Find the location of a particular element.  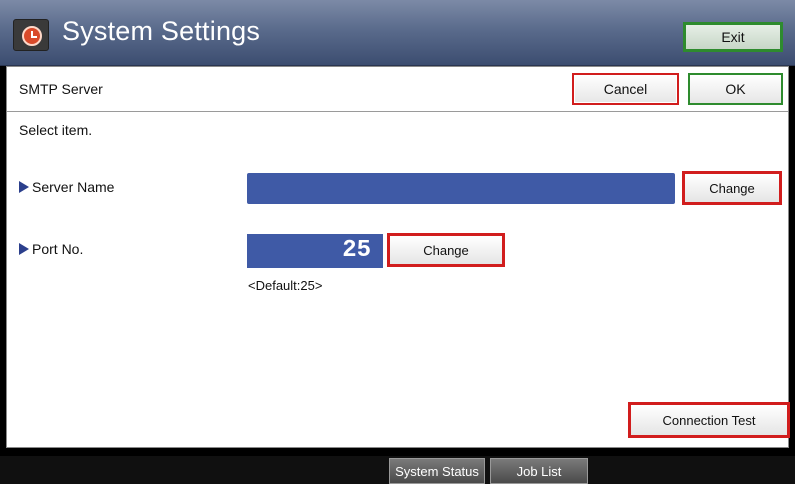

port-label-row: Port No. is located at coordinates (51, 249).